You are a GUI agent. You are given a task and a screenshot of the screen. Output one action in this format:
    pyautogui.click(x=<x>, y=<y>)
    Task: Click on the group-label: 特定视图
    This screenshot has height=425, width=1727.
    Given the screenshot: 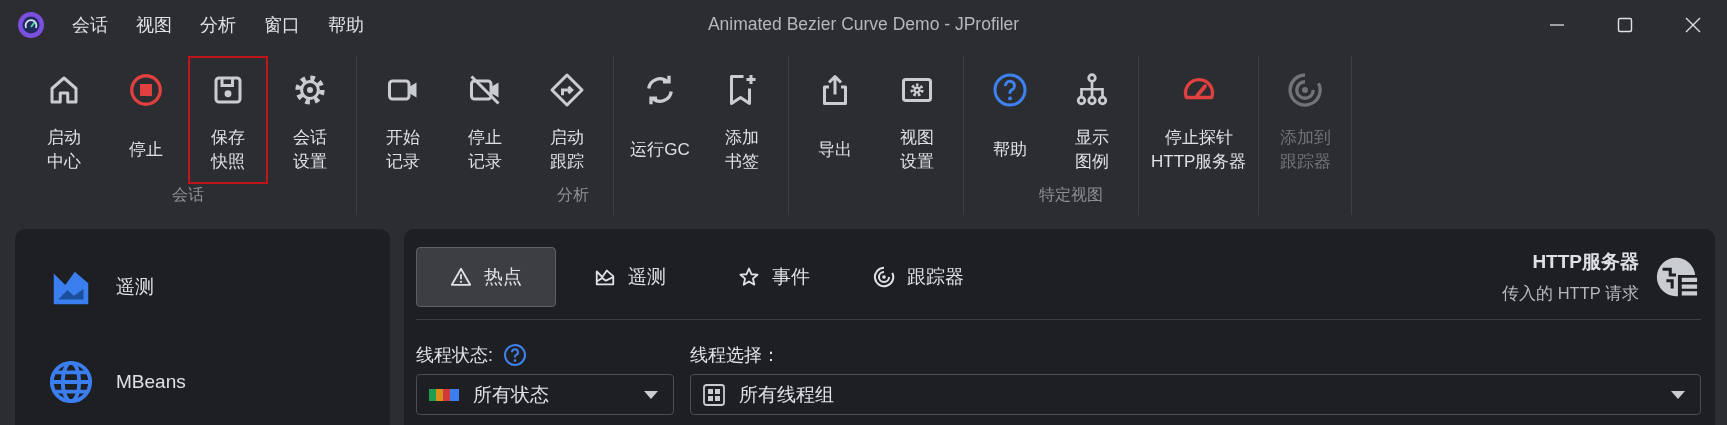 What is the action you would take?
    pyautogui.click(x=1070, y=195)
    